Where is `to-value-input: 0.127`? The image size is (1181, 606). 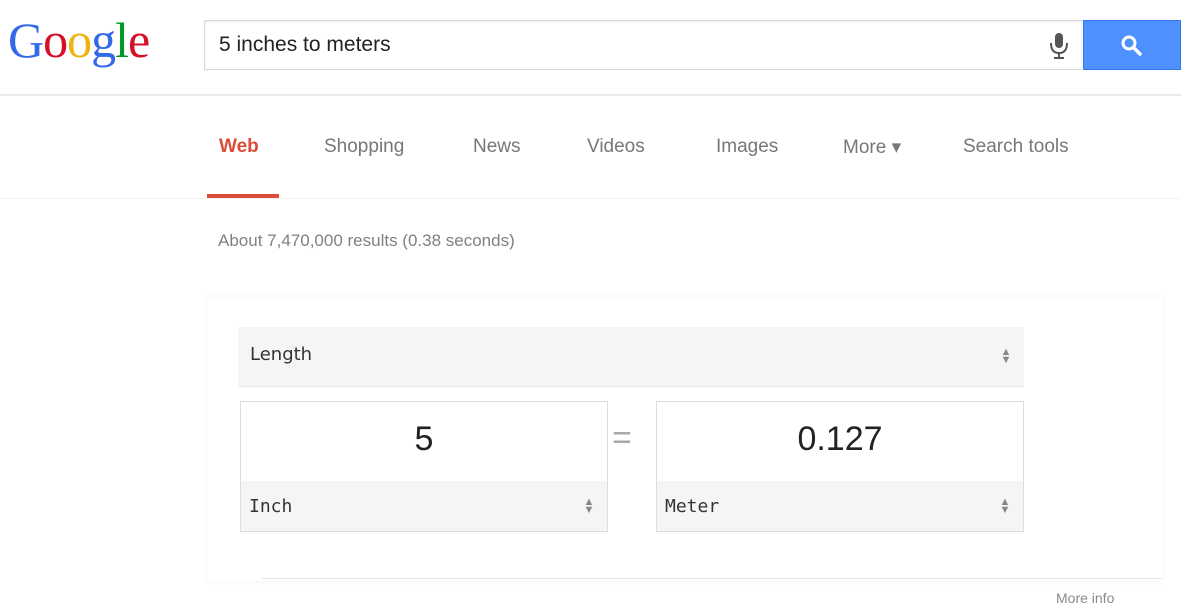
to-value-input: 0.127 is located at coordinates (840, 439).